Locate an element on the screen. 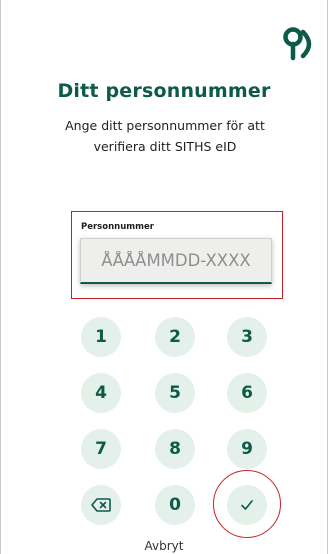 The width and height of the screenshot is (328, 554). personnummer-input is located at coordinates (176, 260).